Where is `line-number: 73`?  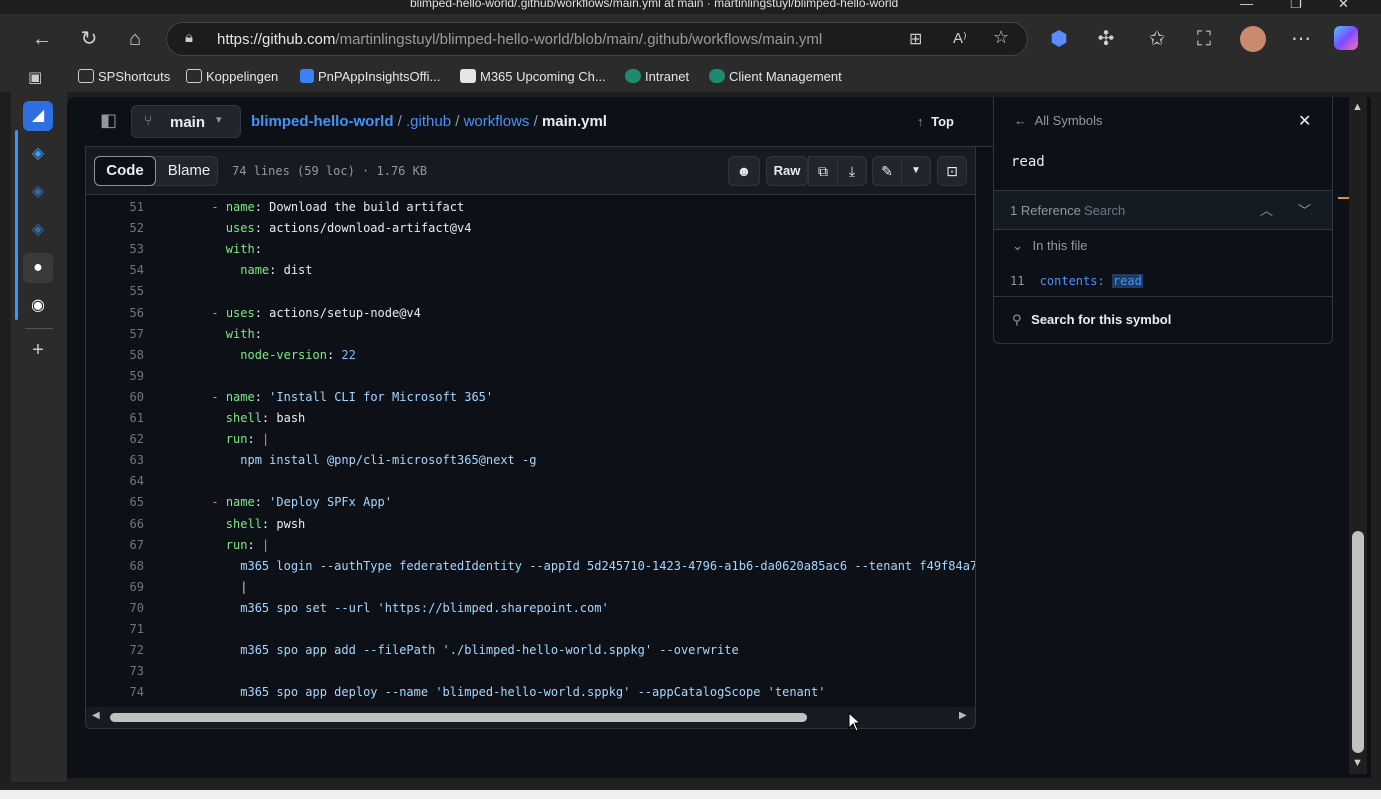 line-number: 73 is located at coordinates (115, 671).